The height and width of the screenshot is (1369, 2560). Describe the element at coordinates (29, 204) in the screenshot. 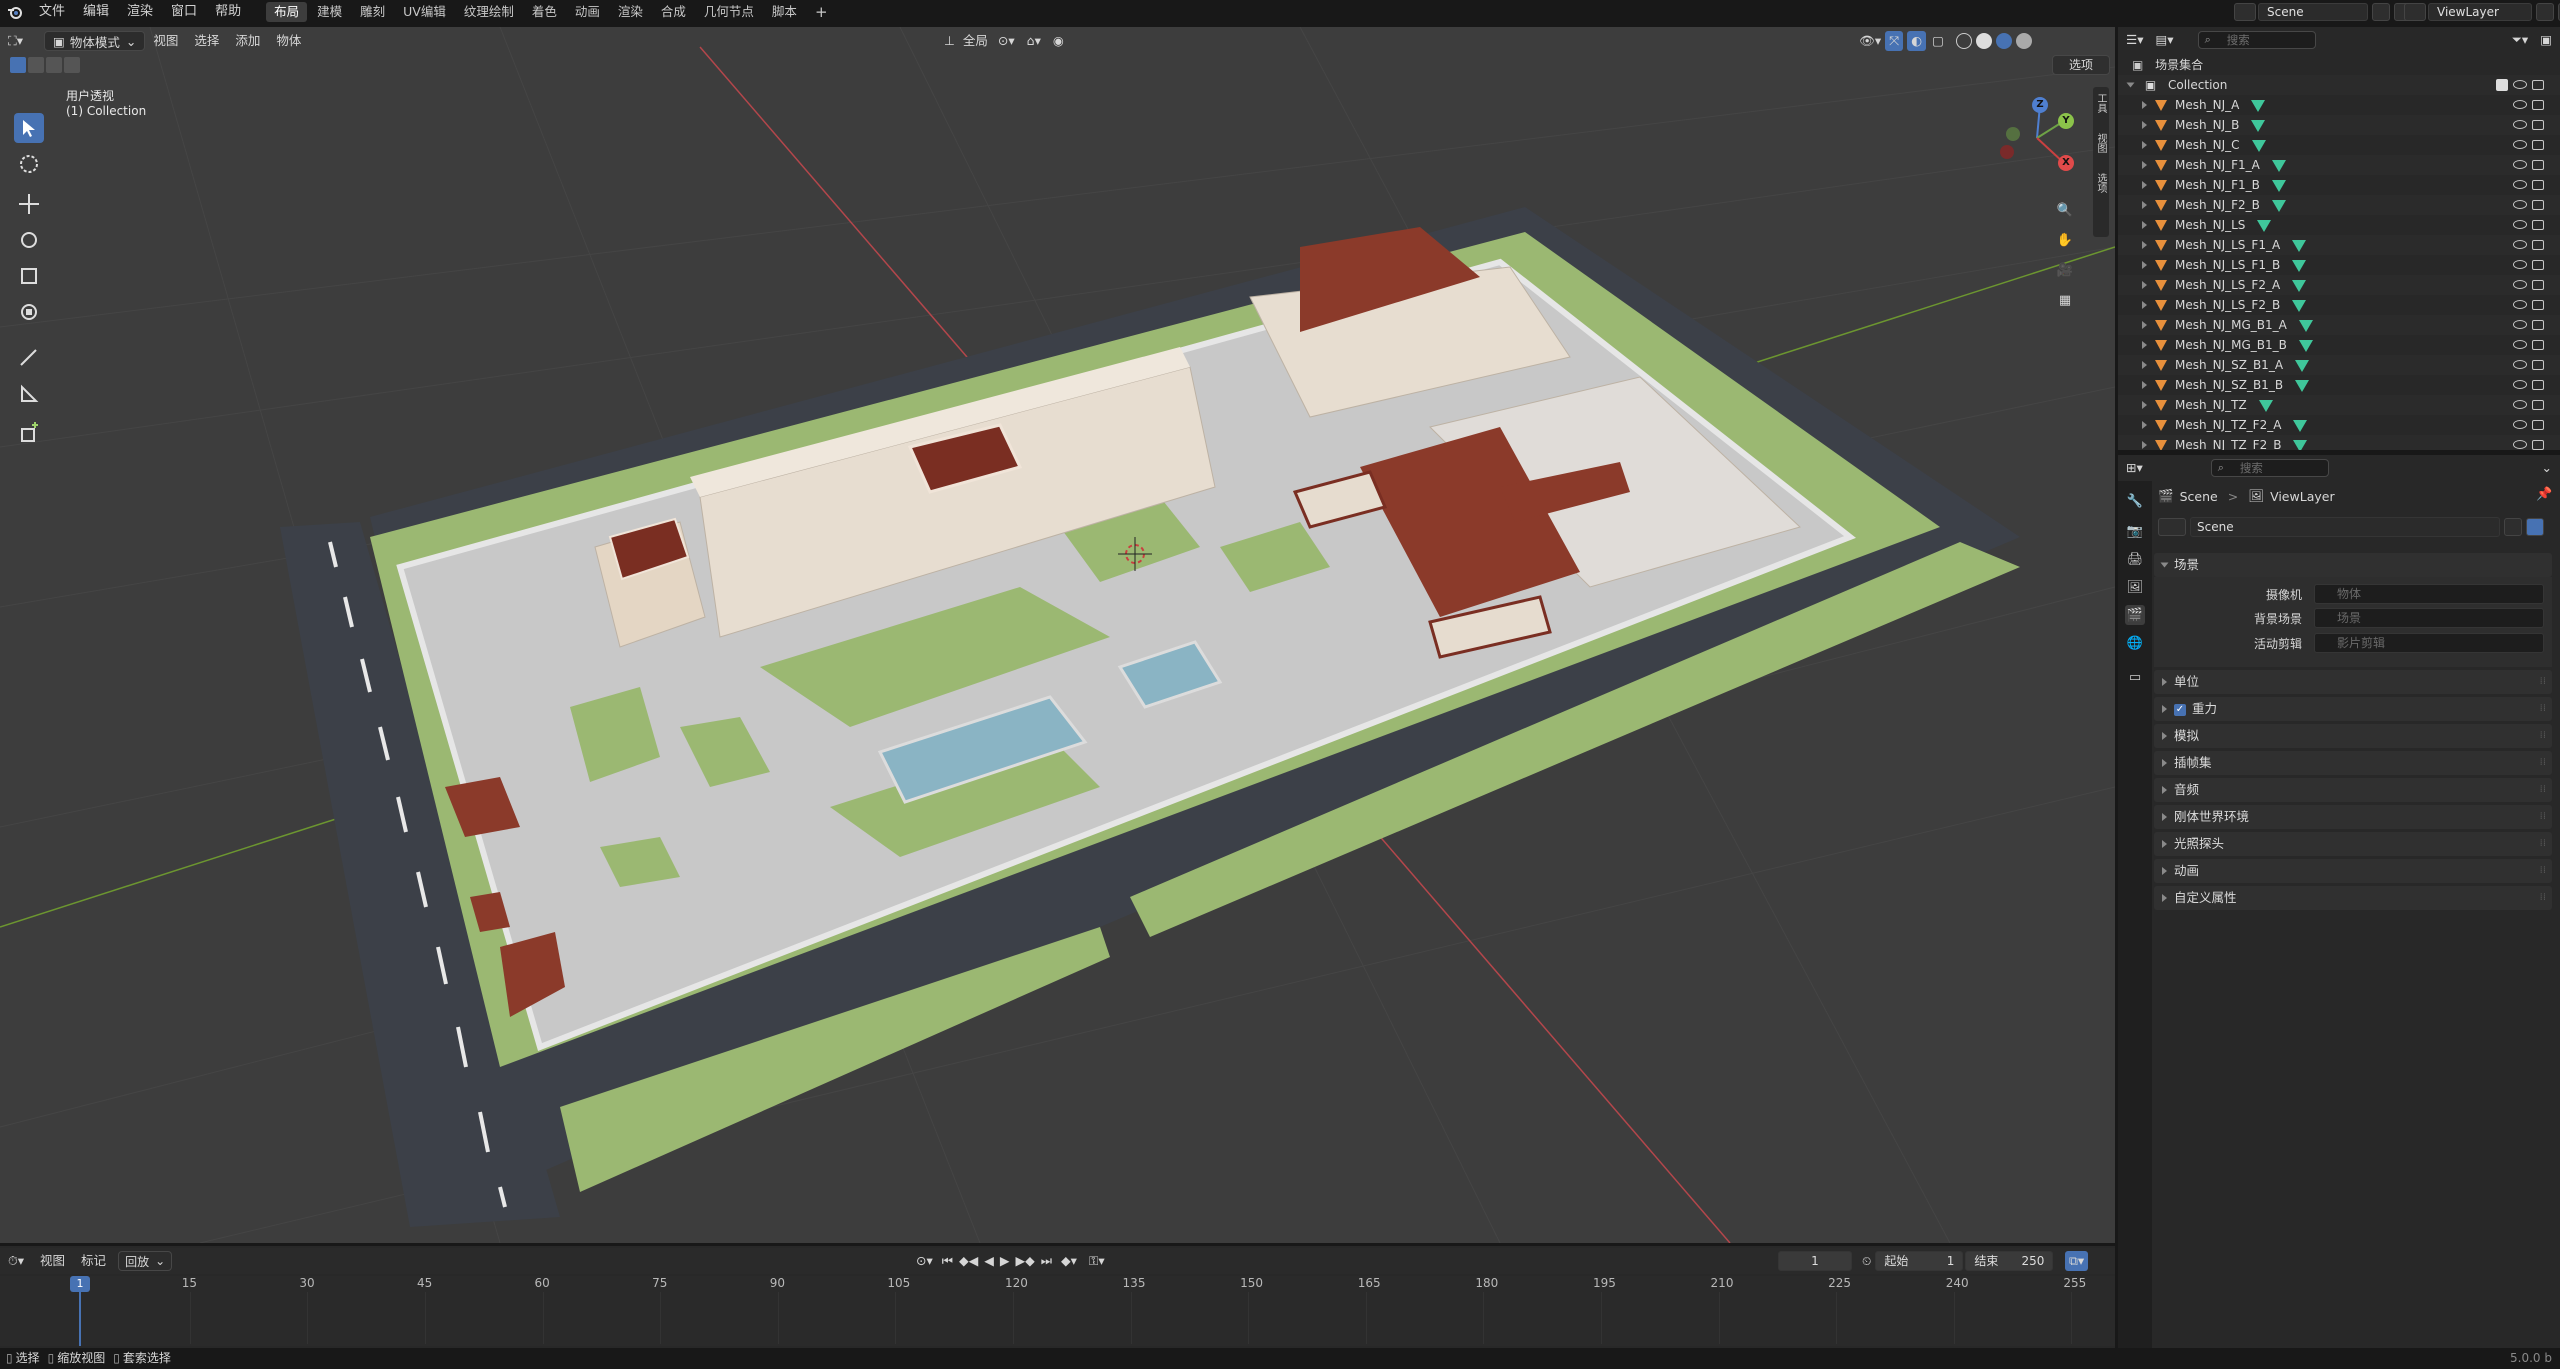

I see `move-tool-icon` at that location.